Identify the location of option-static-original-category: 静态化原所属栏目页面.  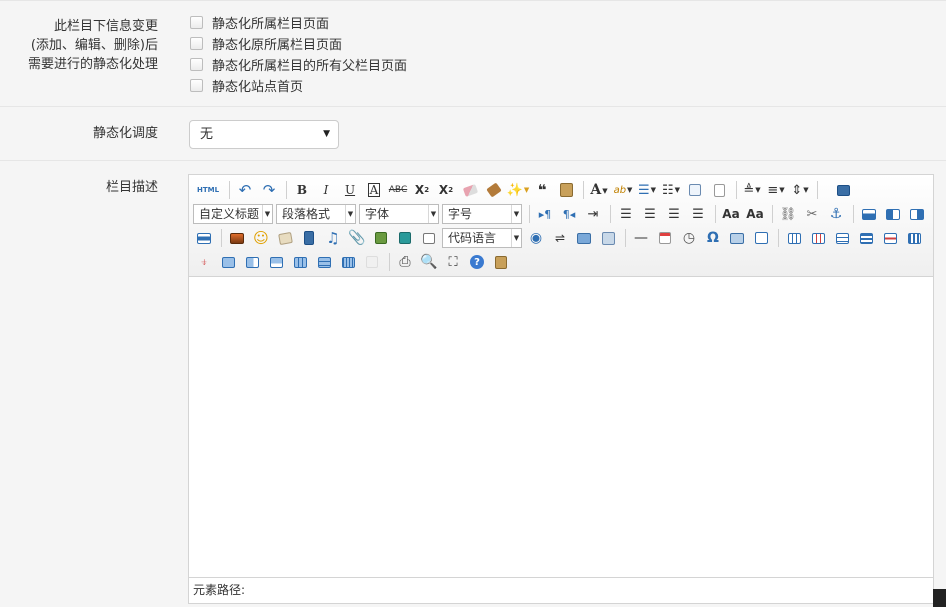
(298, 43).